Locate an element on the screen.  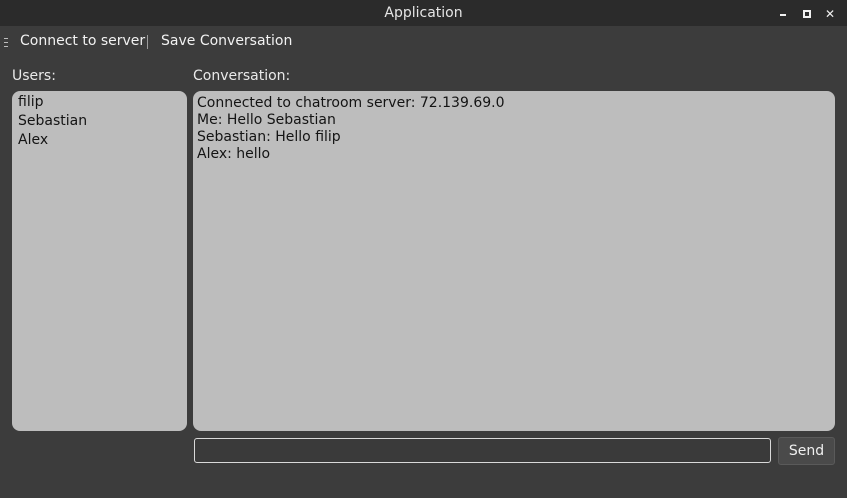
message-input is located at coordinates (482, 450).